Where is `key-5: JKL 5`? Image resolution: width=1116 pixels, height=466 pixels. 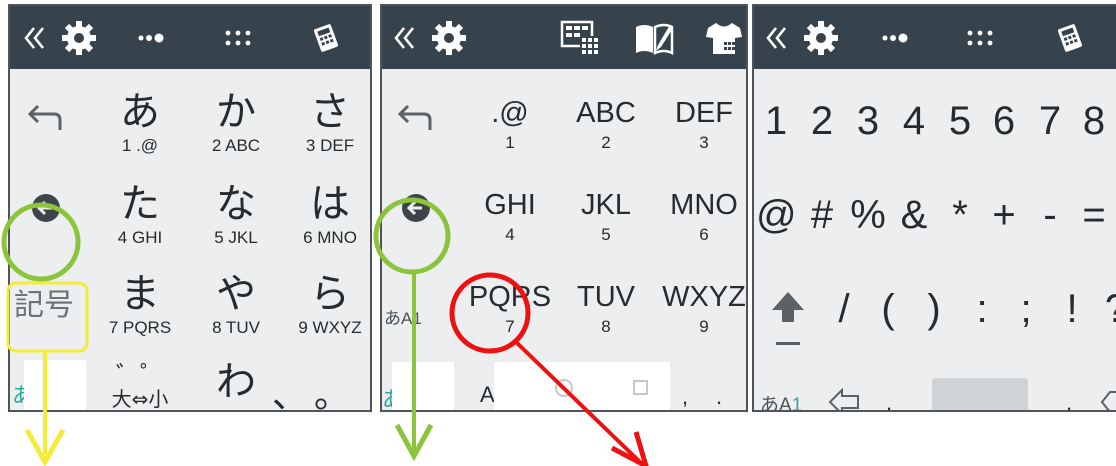
key-5: JKL 5 is located at coordinates (606, 216).